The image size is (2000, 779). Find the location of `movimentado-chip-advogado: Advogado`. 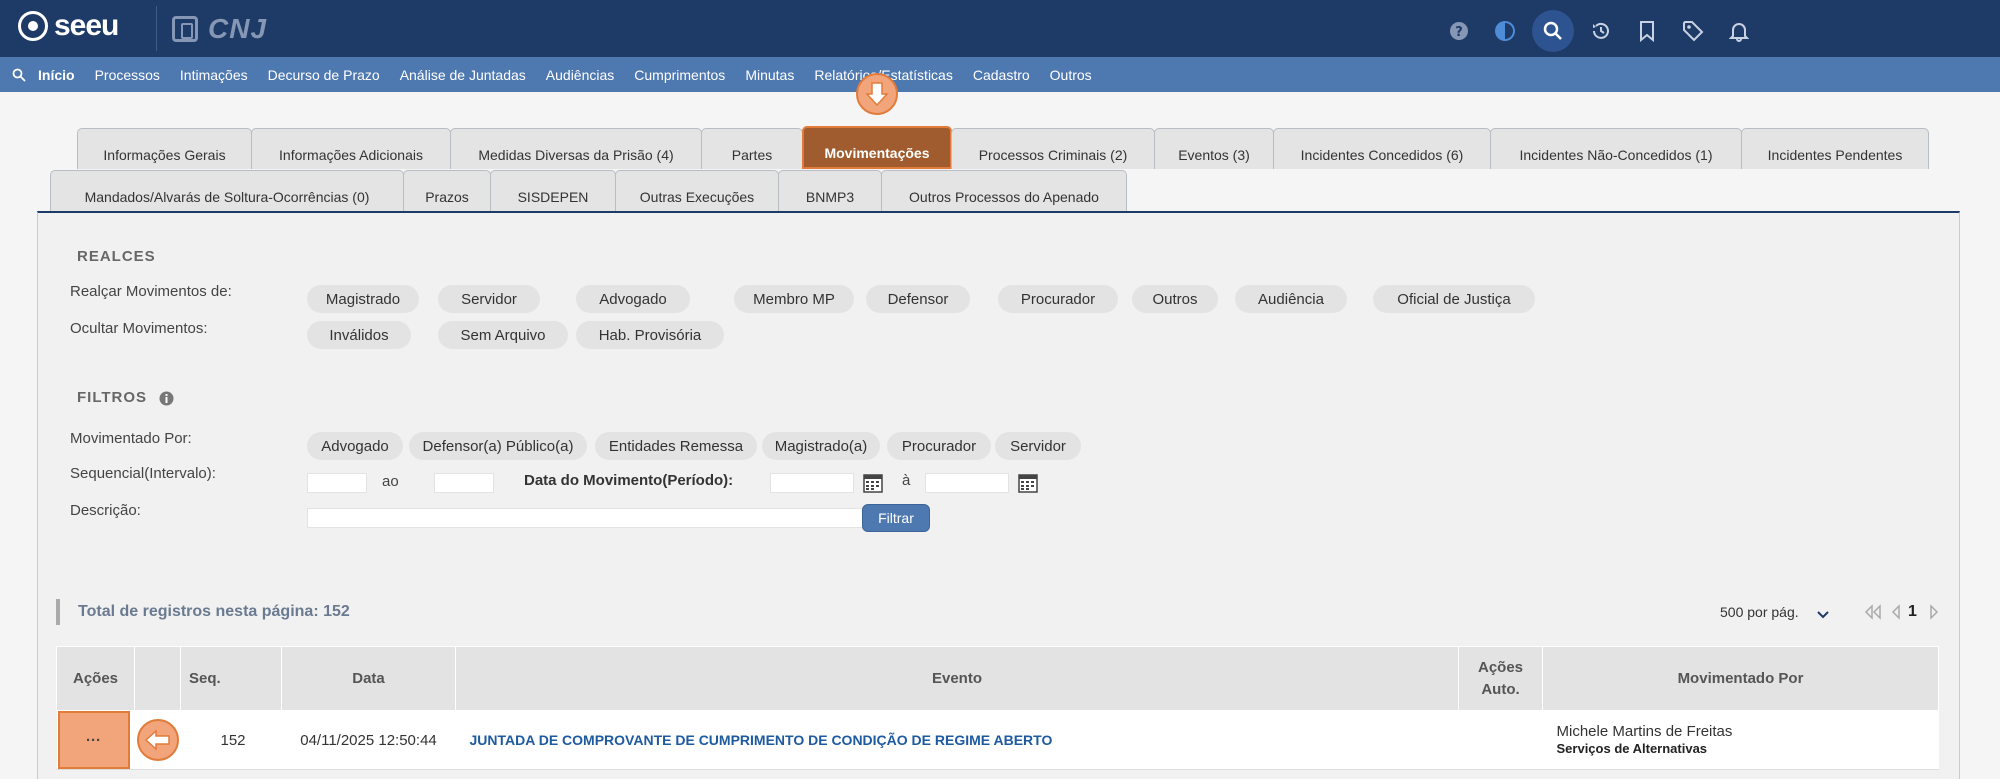

movimentado-chip-advogado: Advogado is located at coordinates (355, 446).